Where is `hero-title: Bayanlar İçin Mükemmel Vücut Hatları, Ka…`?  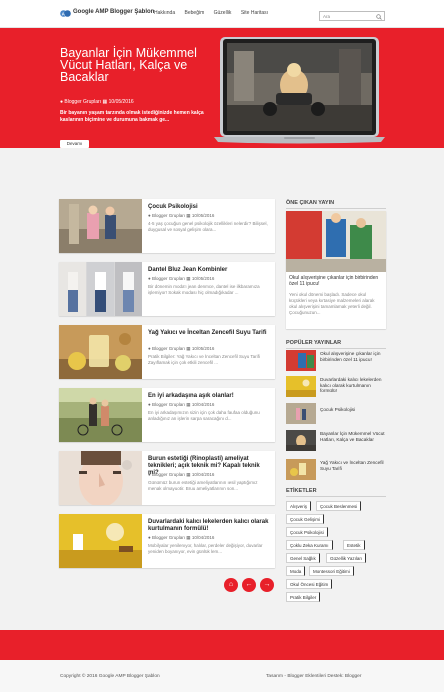
hero-title: Bayanlar İçin Mükemmel Vücut Hatları, Ka… is located at coordinates (130, 65).